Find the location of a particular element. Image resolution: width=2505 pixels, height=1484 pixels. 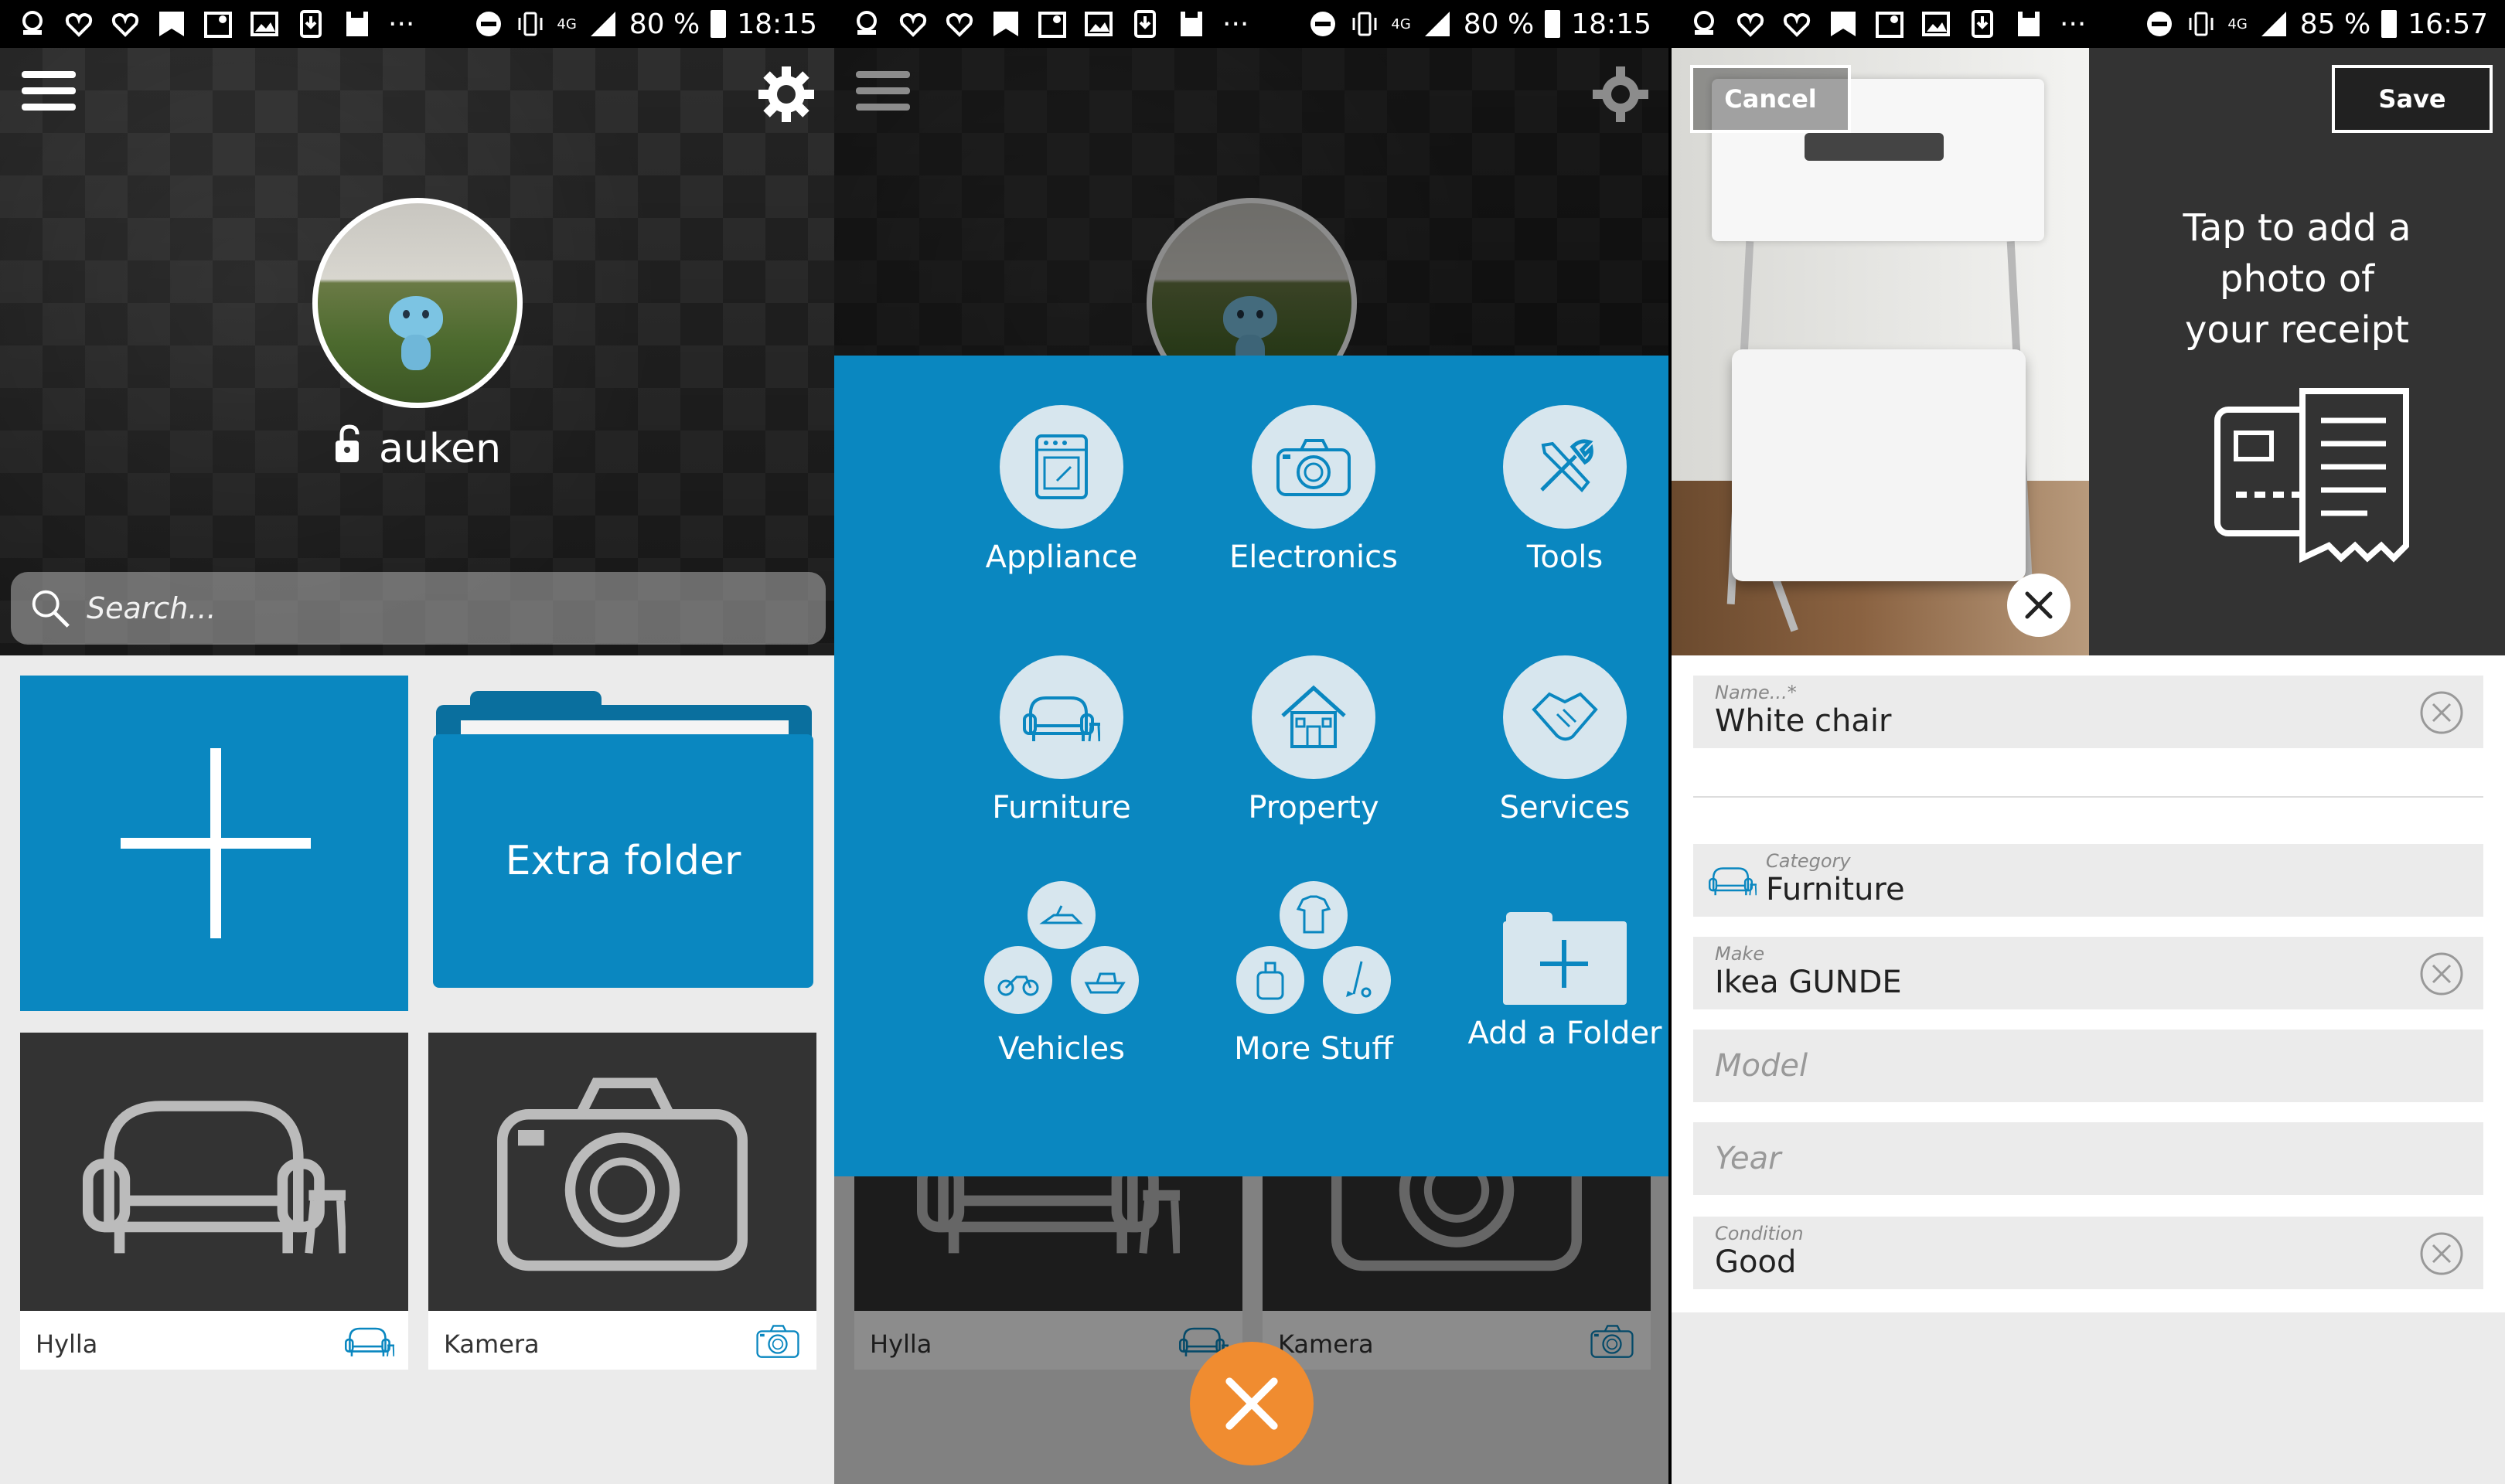

signal-icon is located at coordinates (1437, 24).